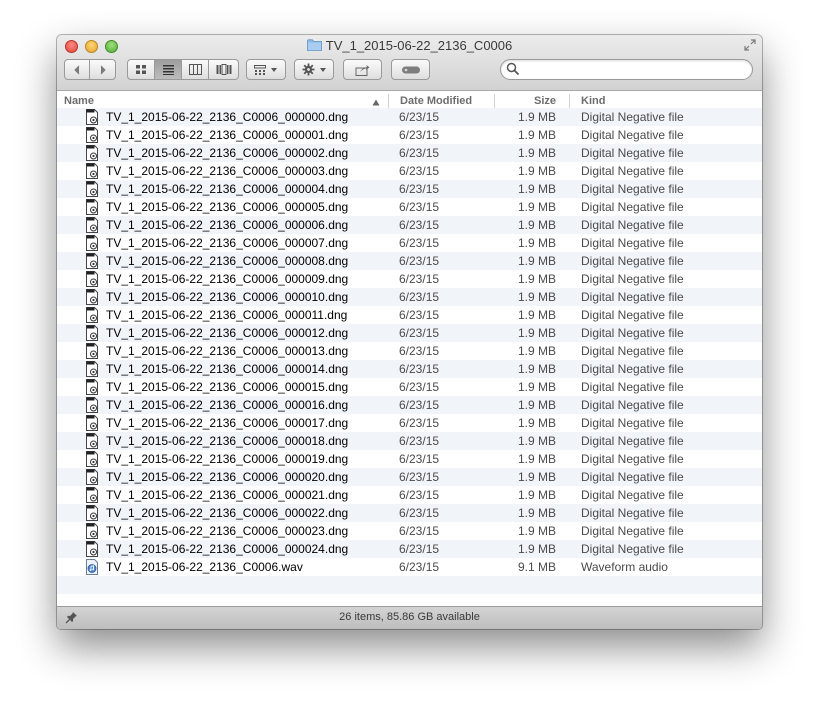 Image resolution: width=819 pixels, height=708 pixels. What do you see at coordinates (92, 567) in the screenshot?
I see `audio-file-icon` at bounding box center [92, 567].